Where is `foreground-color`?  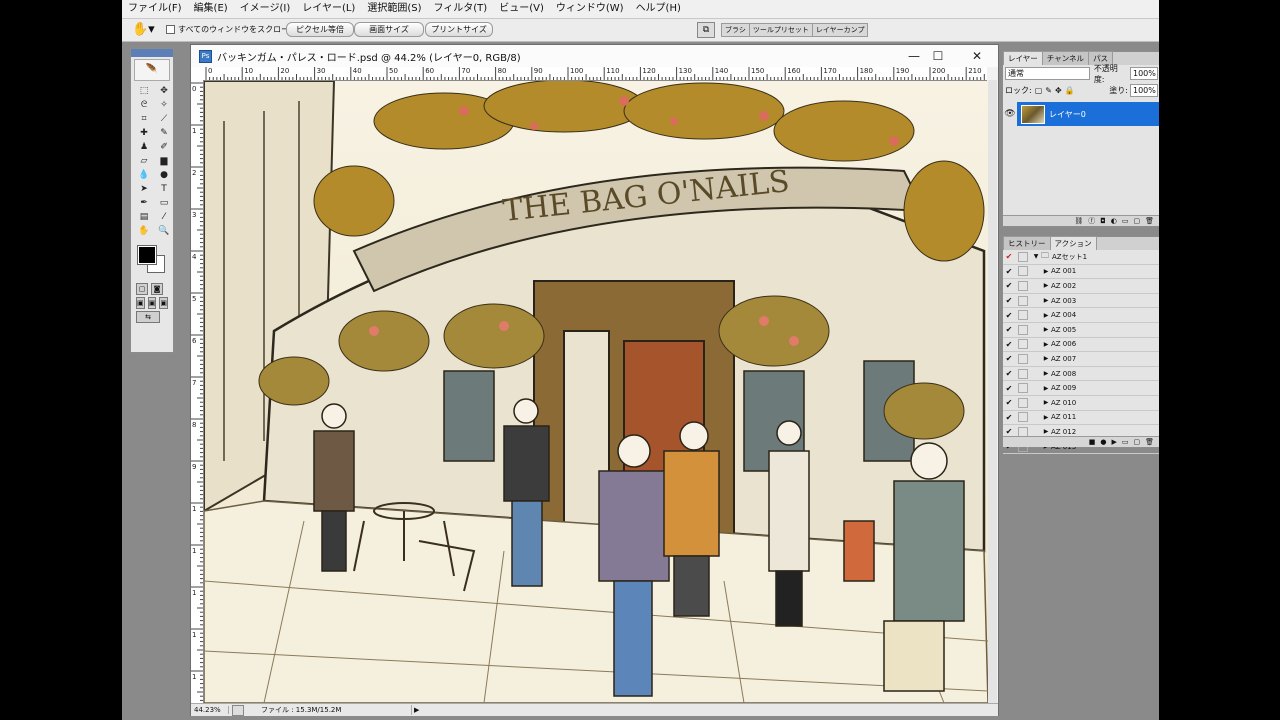
foreground-color is located at coordinates (147, 255).